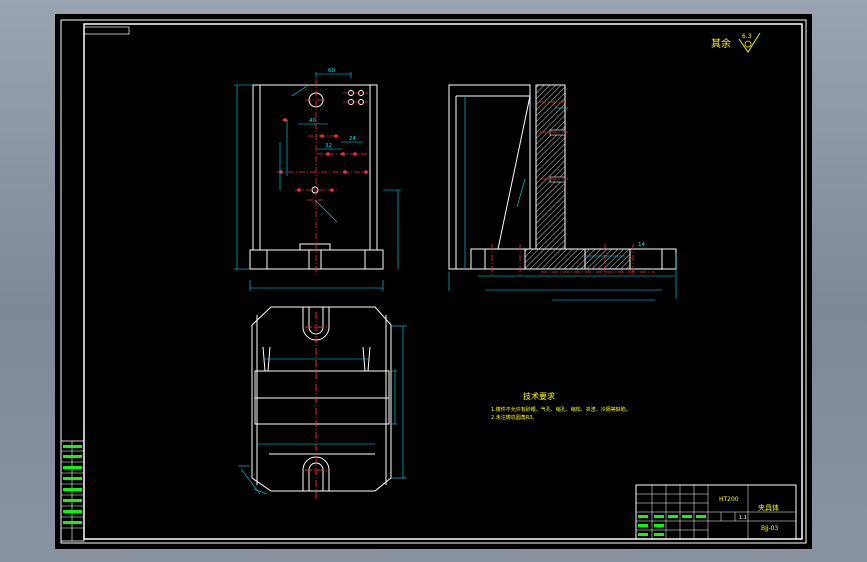 The height and width of the screenshot is (562, 867). What do you see at coordinates (316, 406) in the screenshot?
I see `top-centerlines` at bounding box center [316, 406].